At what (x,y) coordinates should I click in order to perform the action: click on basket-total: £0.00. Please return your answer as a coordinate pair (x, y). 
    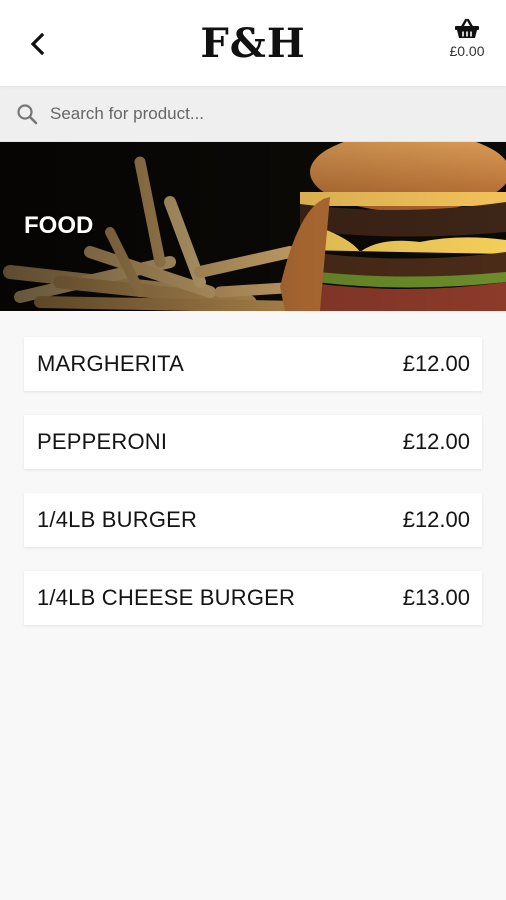
    Looking at the image, I should click on (467, 51).